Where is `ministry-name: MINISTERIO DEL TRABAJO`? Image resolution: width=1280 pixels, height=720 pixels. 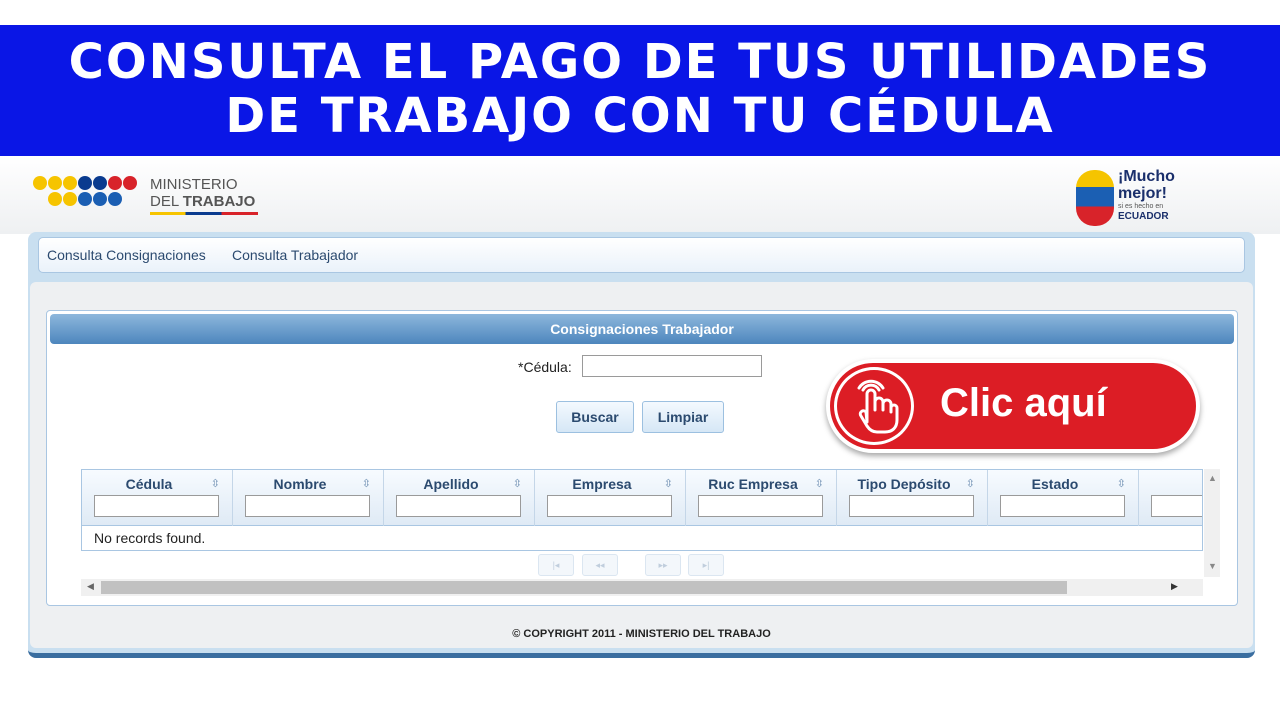
ministry-name: MINISTERIO DEL TRABAJO is located at coordinates (202, 193).